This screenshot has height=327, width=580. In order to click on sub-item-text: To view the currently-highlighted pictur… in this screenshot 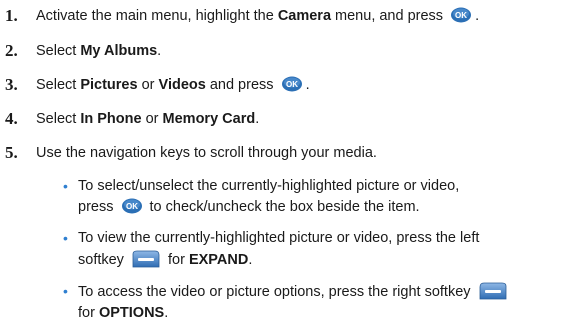, I will do `click(279, 249)`.